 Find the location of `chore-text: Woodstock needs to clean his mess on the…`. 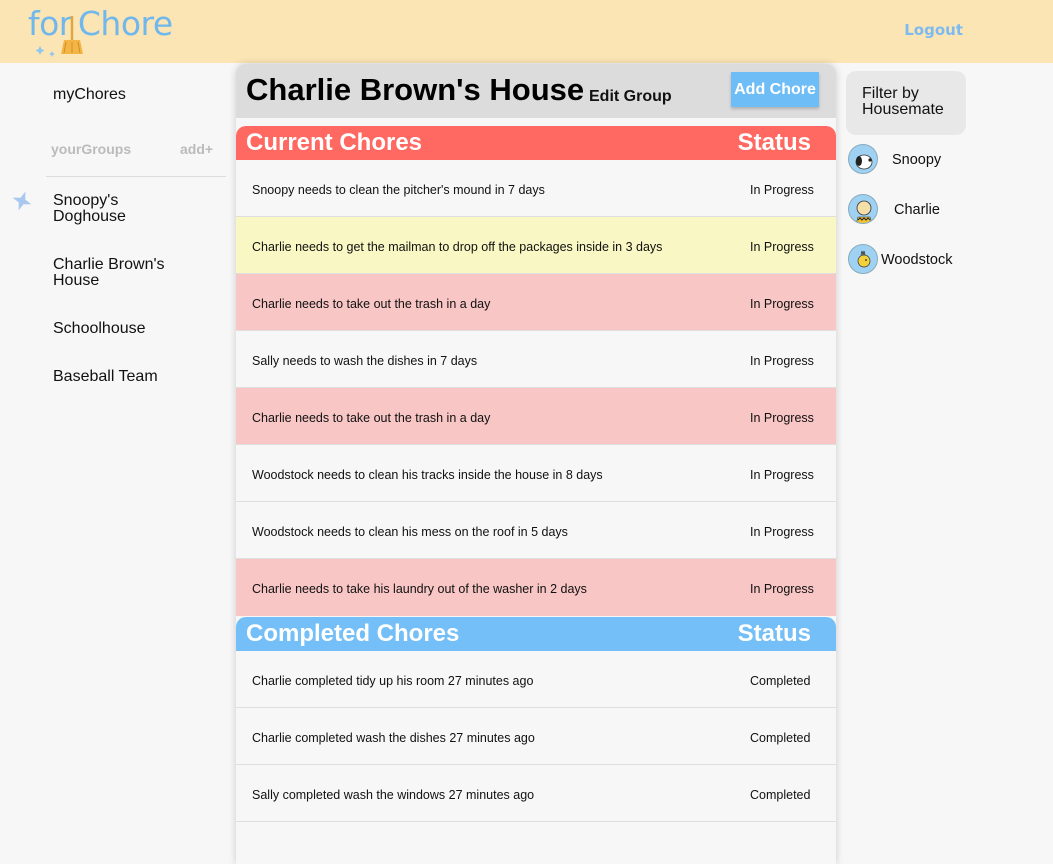

chore-text: Woodstock needs to clean his mess on the… is located at coordinates (410, 532).